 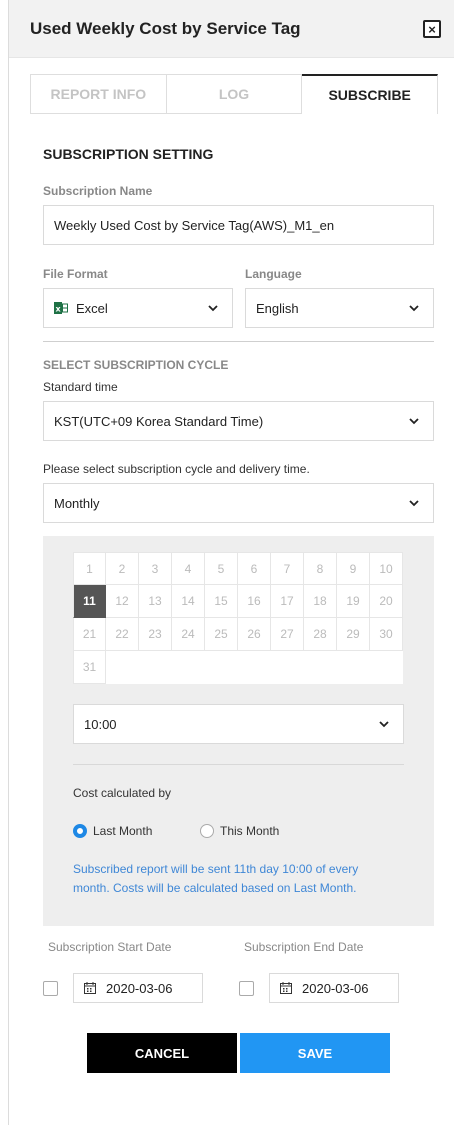 I want to click on tab-report-info: REPORT INFO, so click(x=98, y=94).